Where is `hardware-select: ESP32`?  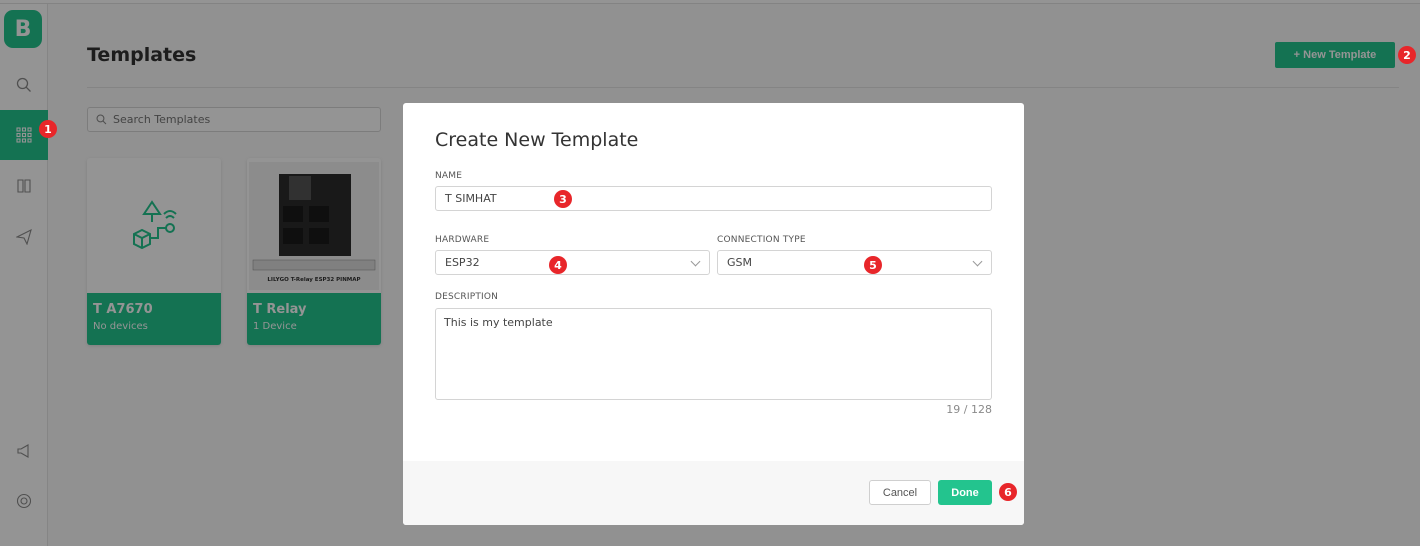
hardware-select: ESP32 is located at coordinates (572, 262).